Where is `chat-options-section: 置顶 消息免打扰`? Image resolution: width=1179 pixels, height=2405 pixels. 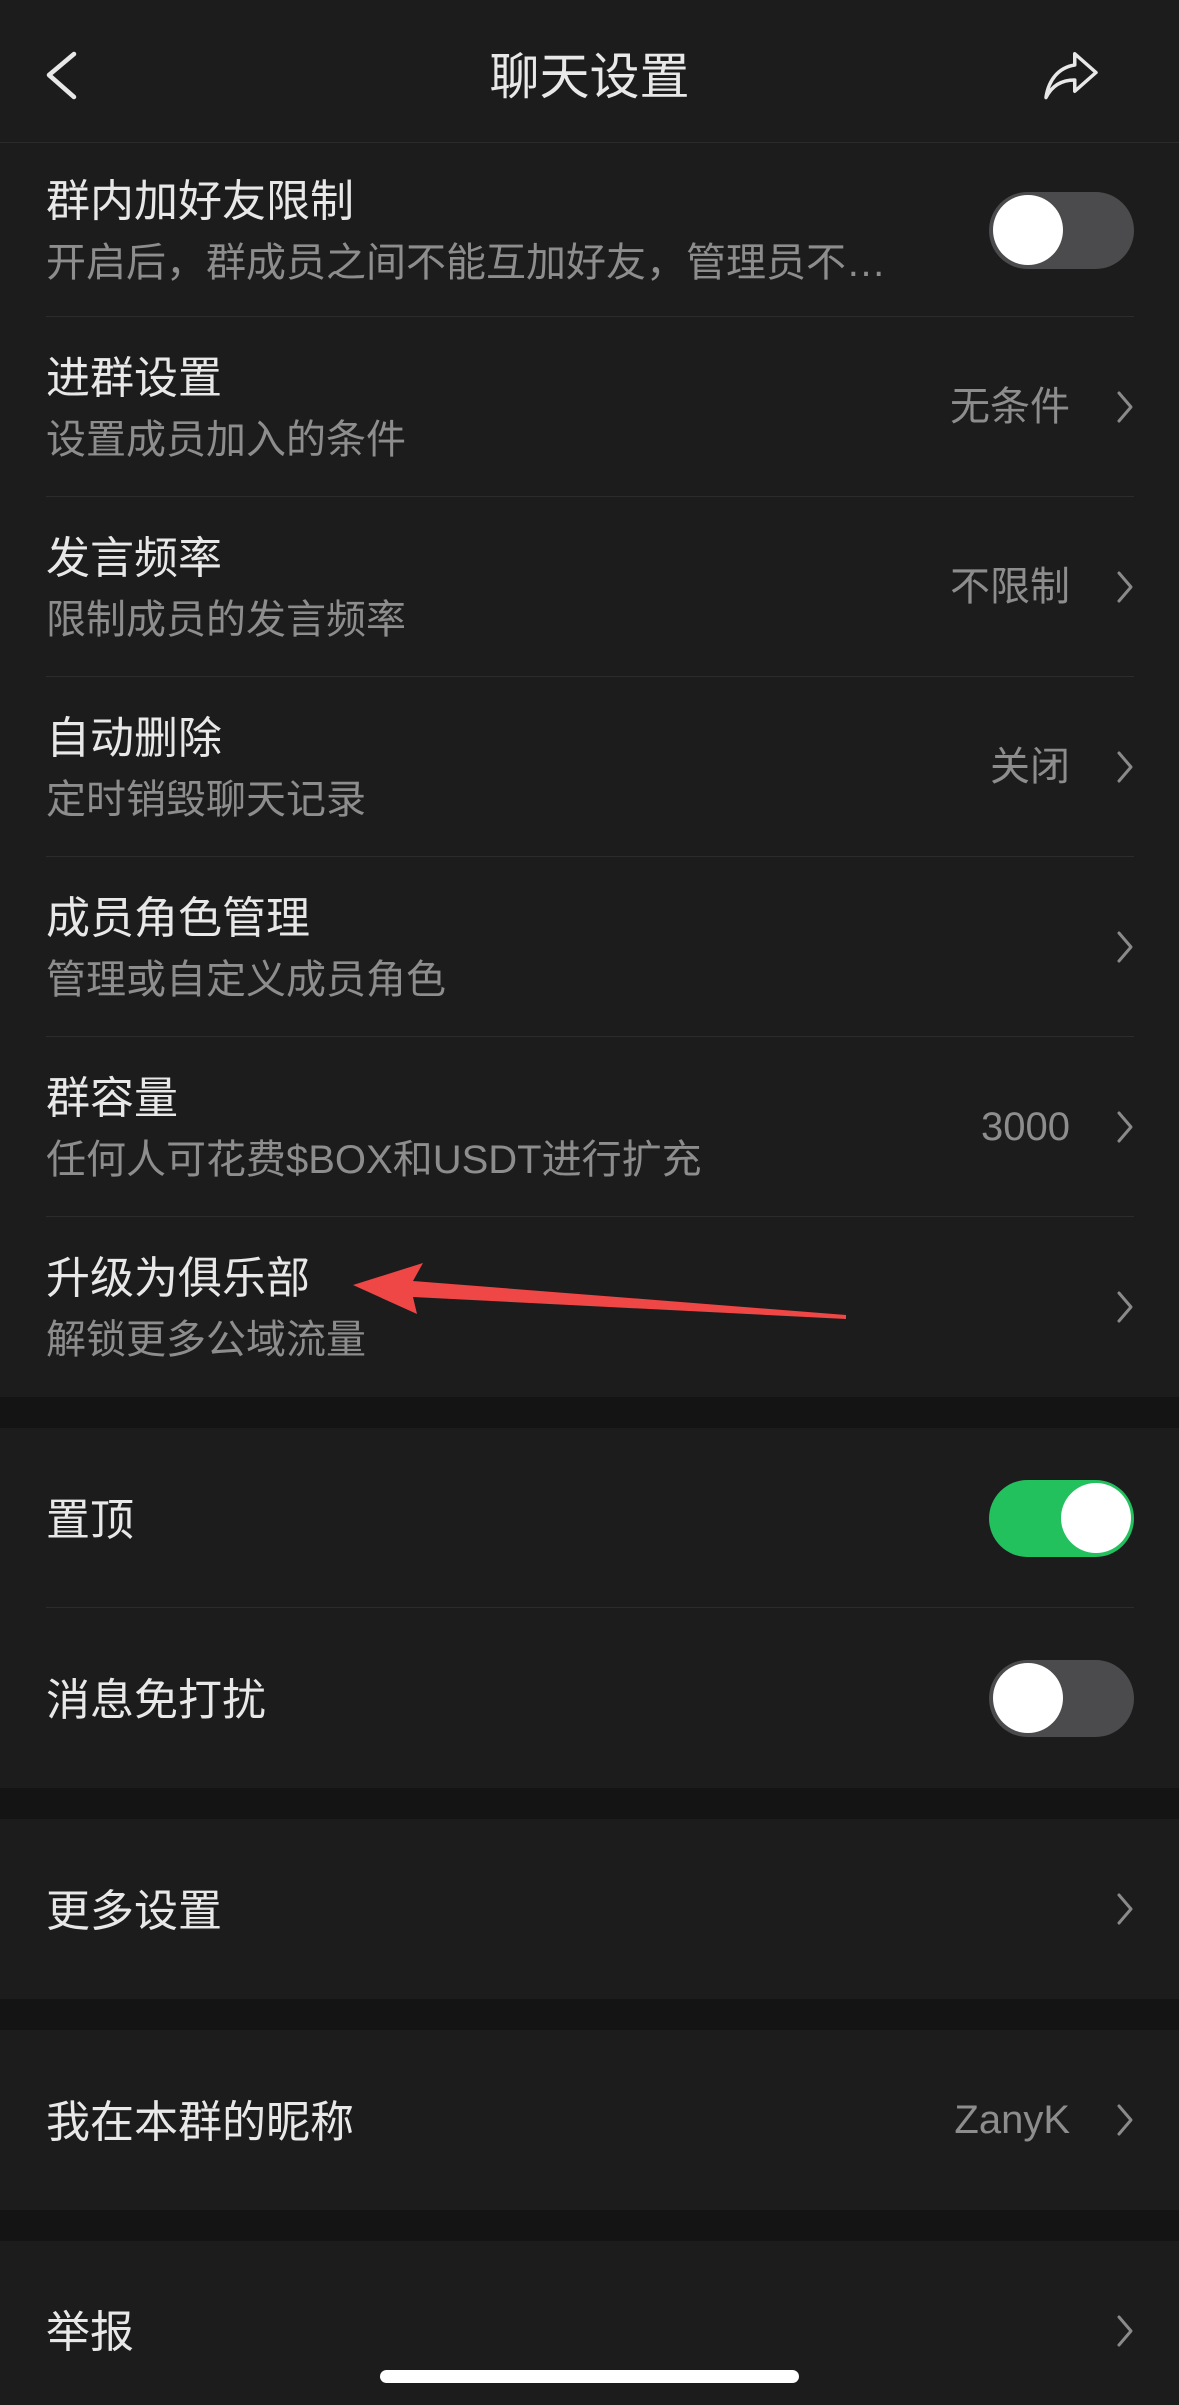
chat-options-section: 置顶 消息免打扰 is located at coordinates (589, 1608).